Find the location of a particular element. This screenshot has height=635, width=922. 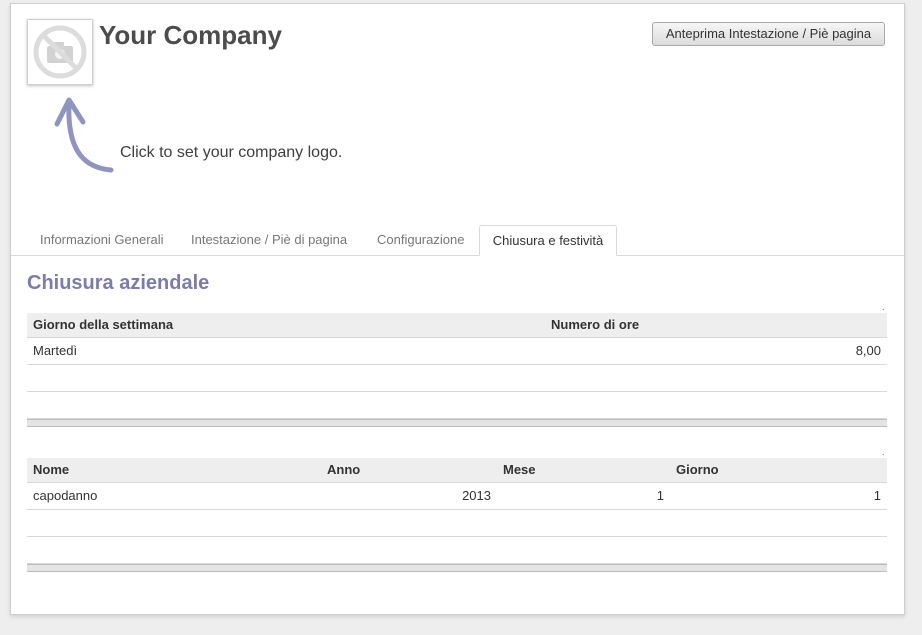

company-name: Your Company is located at coordinates (190, 35).